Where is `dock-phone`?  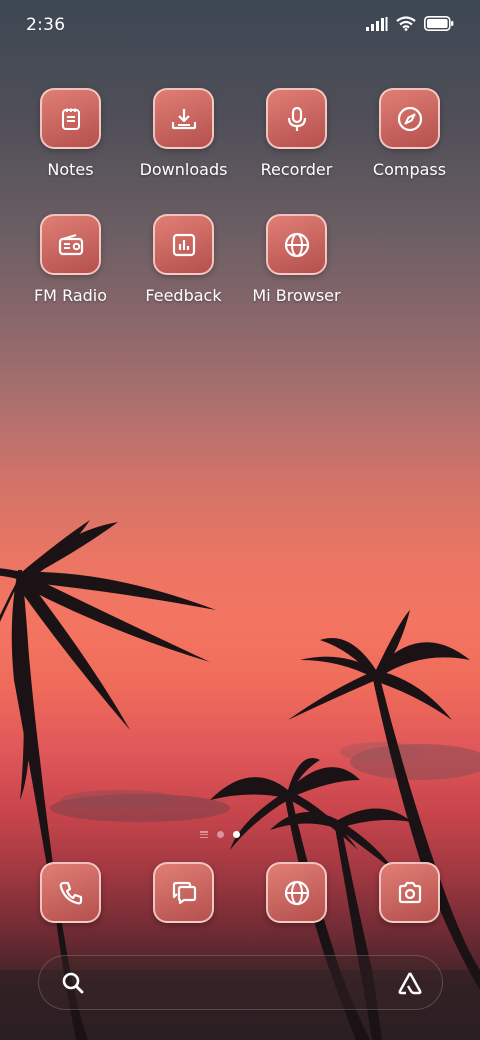
dock-phone is located at coordinates (70, 892).